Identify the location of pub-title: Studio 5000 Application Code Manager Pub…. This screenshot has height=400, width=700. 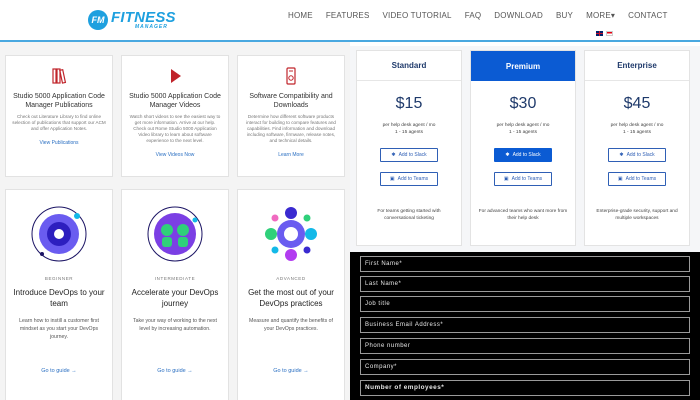
(59, 101).